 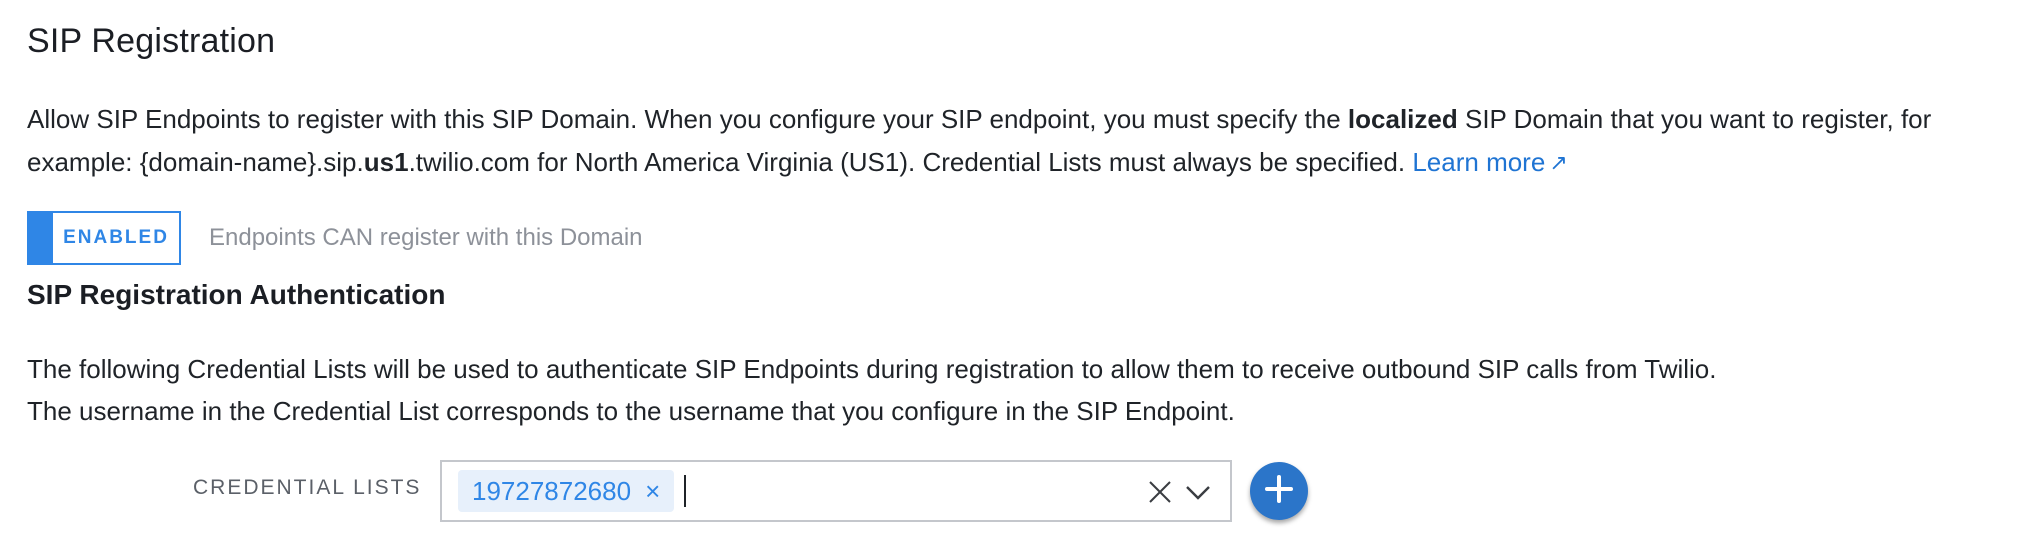 What do you see at coordinates (386, 162) in the screenshot?
I see `description-bold-region: us1` at bounding box center [386, 162].